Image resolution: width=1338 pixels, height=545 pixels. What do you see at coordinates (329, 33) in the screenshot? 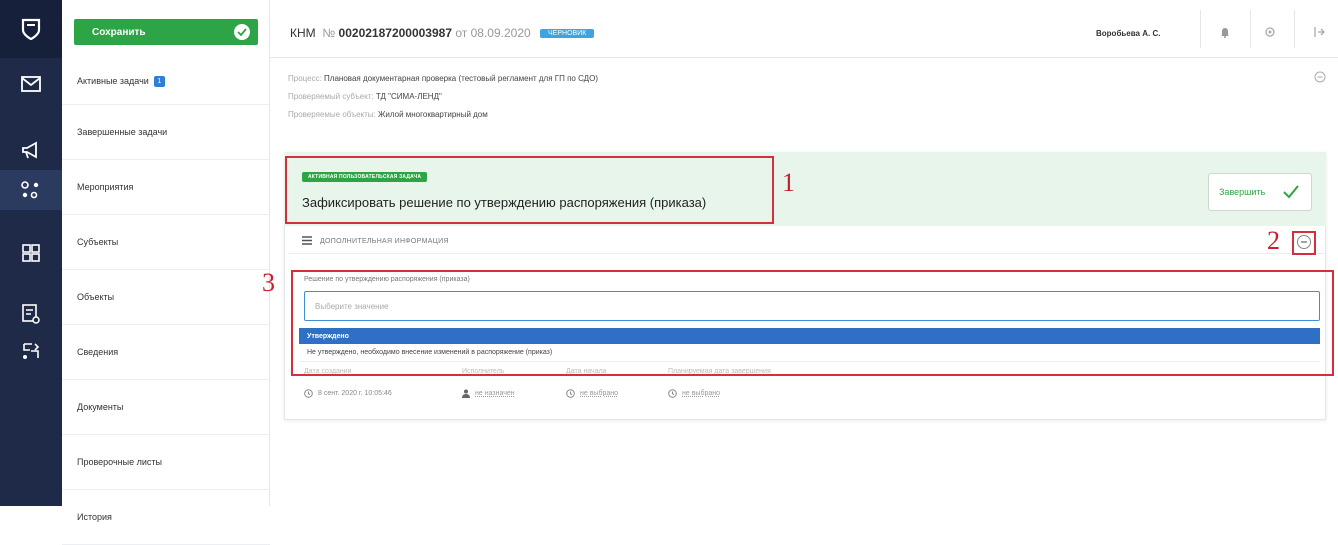
I see `number-prefix: №` at bounding box center [329, 33].